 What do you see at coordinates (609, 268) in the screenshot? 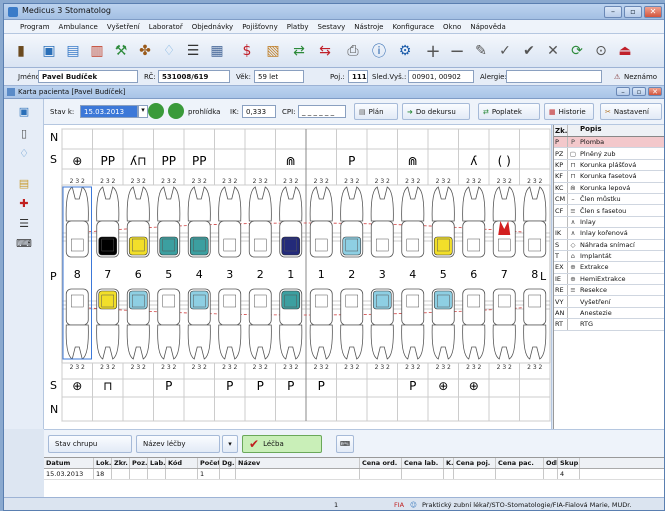
I see `legend-row: EX ⊕ Extrakce` at bounding box center [609, 268].